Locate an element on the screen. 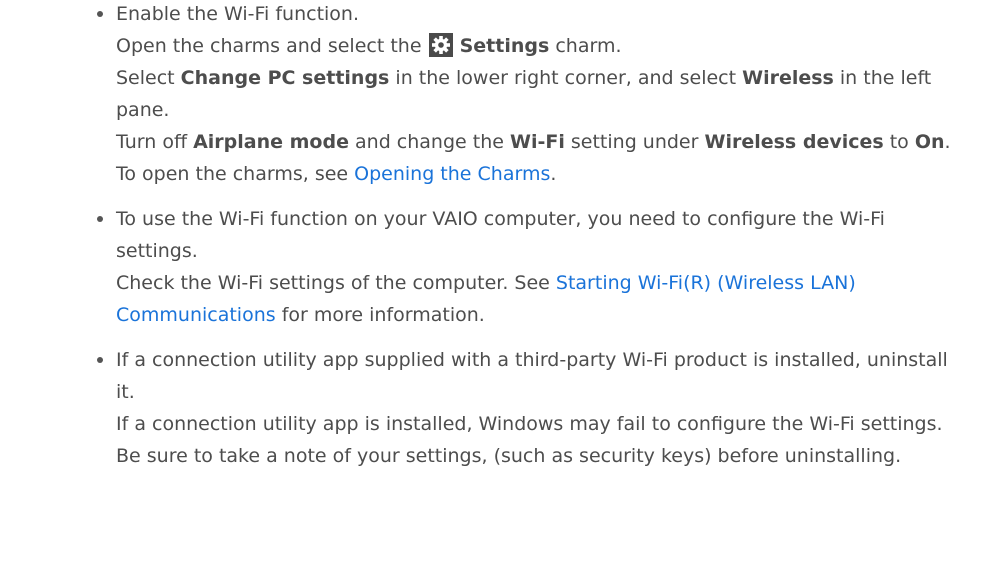 This screenshot has height=577, width=1000. opening-the-charms-link: Opening the Charms is located at coordinates (452, 174).